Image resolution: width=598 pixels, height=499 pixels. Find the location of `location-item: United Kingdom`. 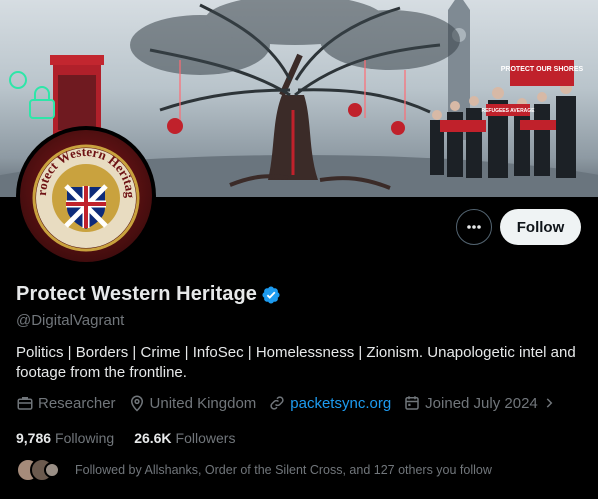

location-item: United Kingdom is located at coordinates (192, 403).